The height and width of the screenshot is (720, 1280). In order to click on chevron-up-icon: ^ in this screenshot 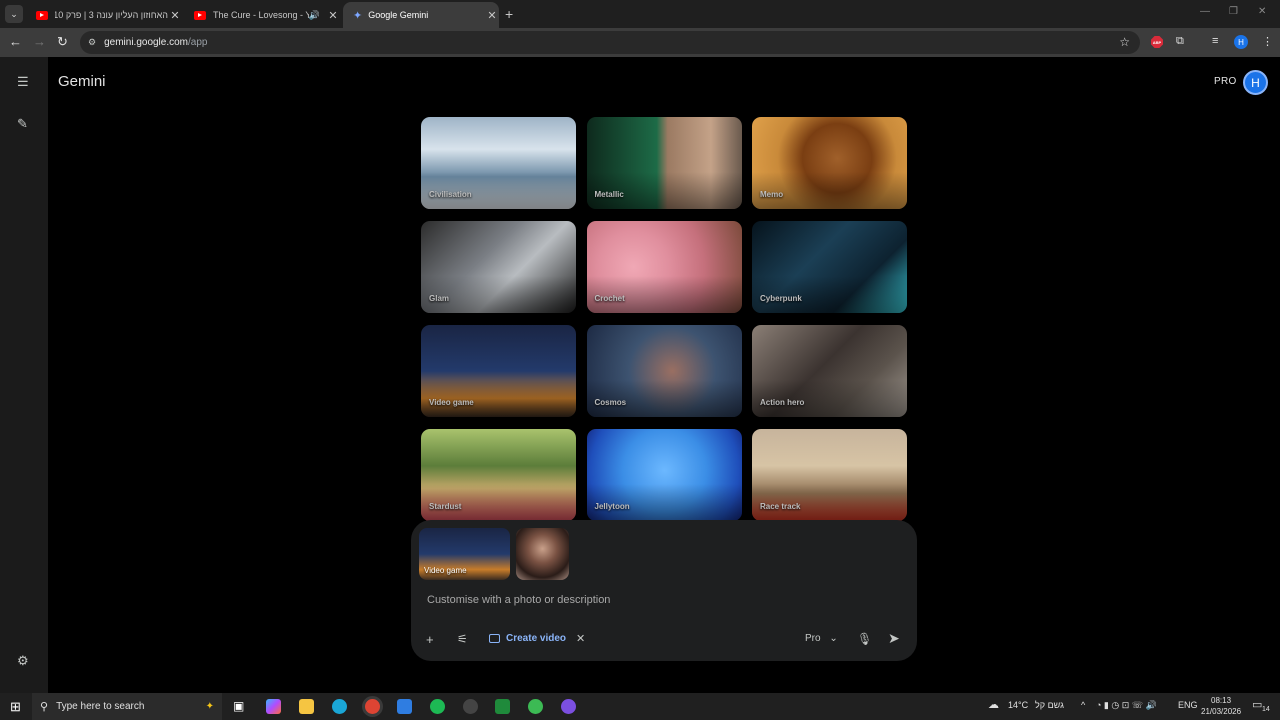, I will do `click(1083, 705)`.